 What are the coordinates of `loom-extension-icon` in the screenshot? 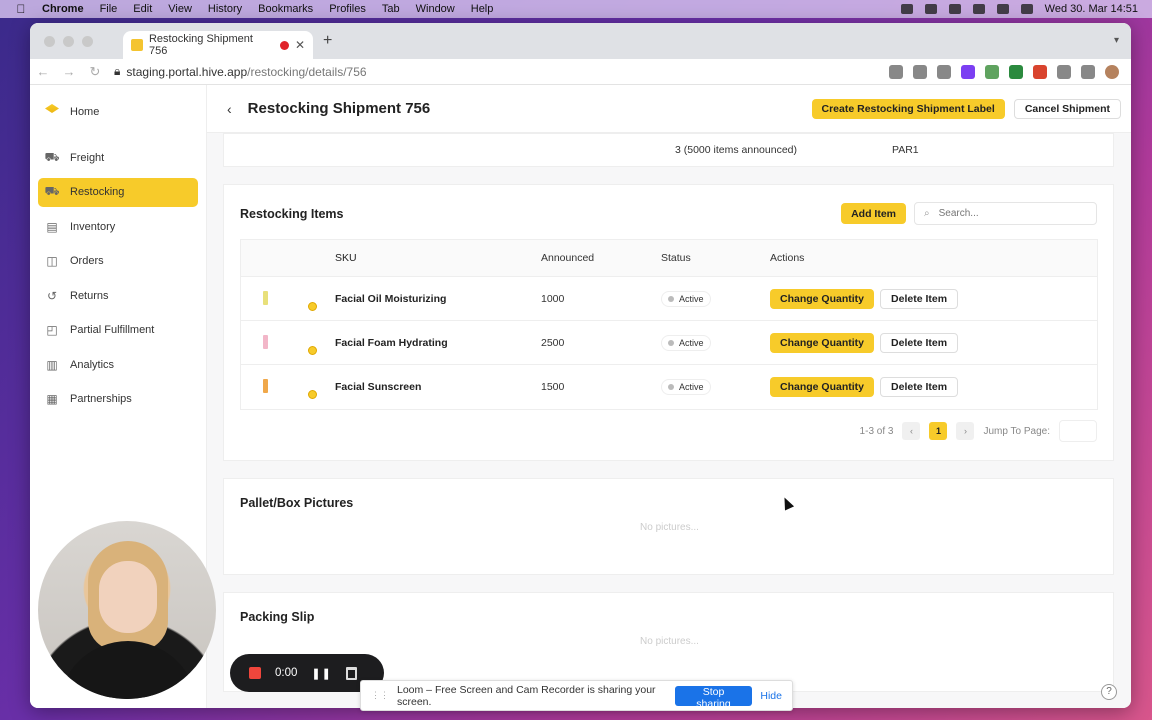 It's located at (968, 71).